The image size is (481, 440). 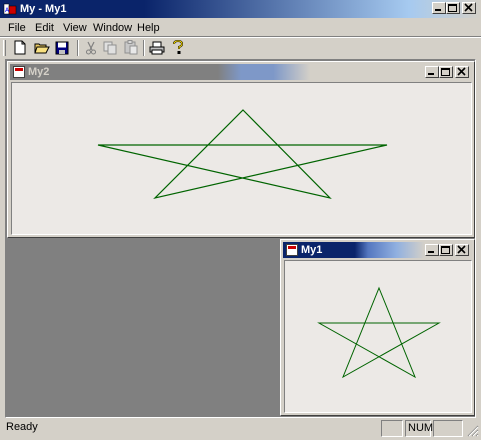 What do you see at coordinates (62, 47) in the screenshot?
I see `save-icon` at bounding box center [62, 47].